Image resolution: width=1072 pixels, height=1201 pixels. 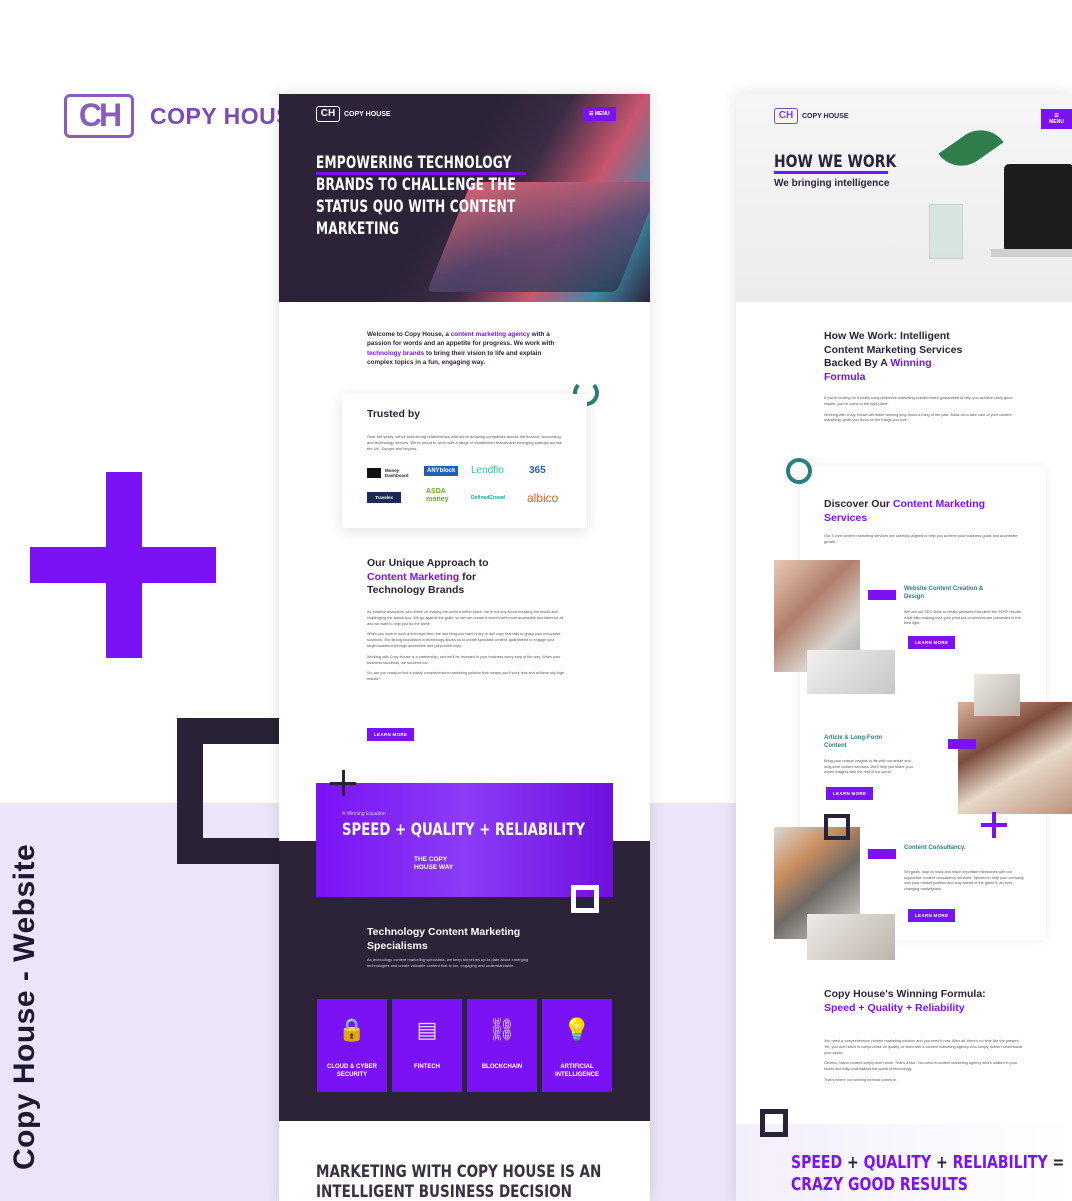 I want to click on plant-leaf-image, so click(x=971, y=148).